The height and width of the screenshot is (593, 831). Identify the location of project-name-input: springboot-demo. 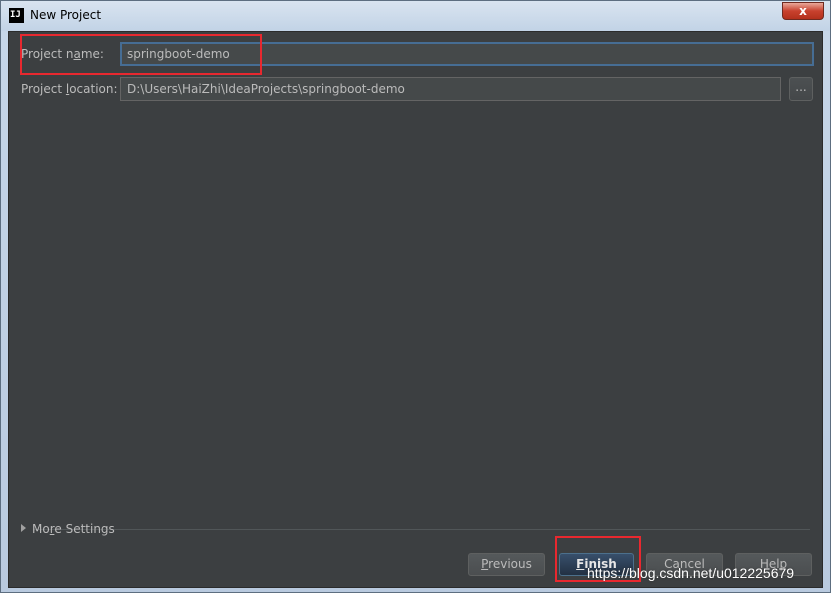
(467, 54).